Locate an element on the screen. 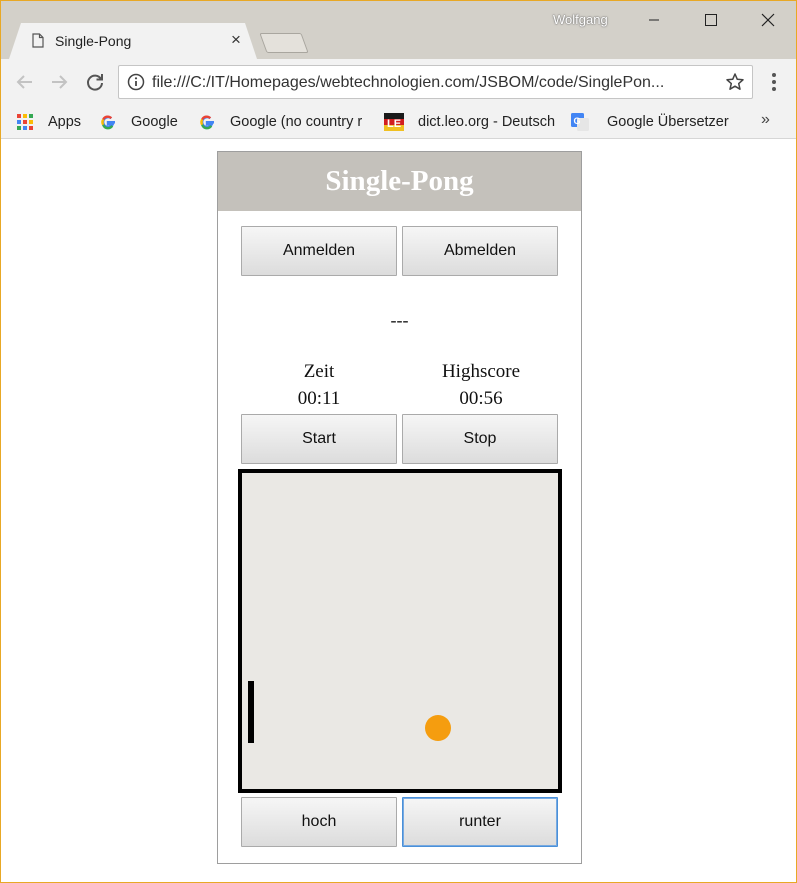 Image resolution: width=797 pixels, height=883 pixels. stop-button: Stop is located at coordinates (480, 439).